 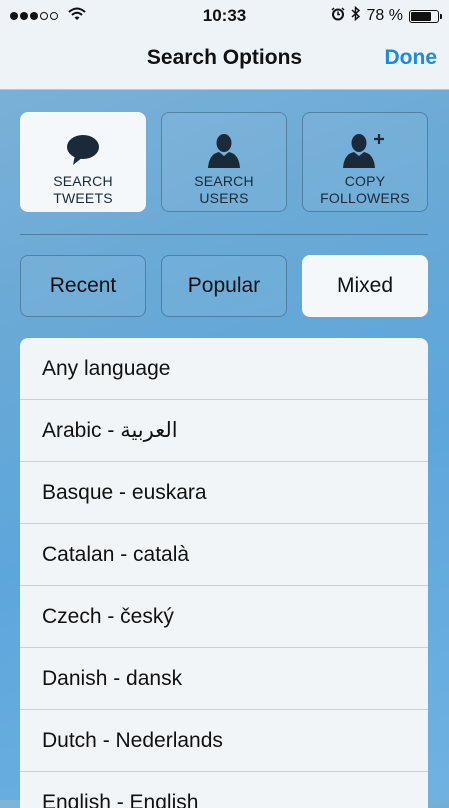 I want to click on copy-followers-label: COPY FOLLOWERS, so click(x=365, y=189).